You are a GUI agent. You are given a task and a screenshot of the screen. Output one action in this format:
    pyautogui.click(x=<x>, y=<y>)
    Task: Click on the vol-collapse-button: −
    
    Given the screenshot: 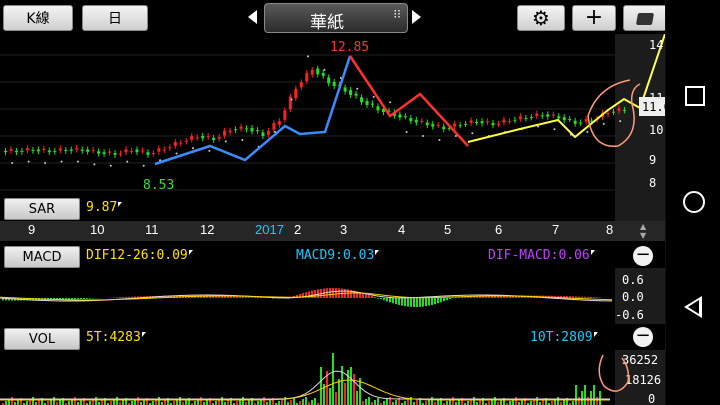 What is the action you would take?
    pyautogui.click(x=643, y=337)
    